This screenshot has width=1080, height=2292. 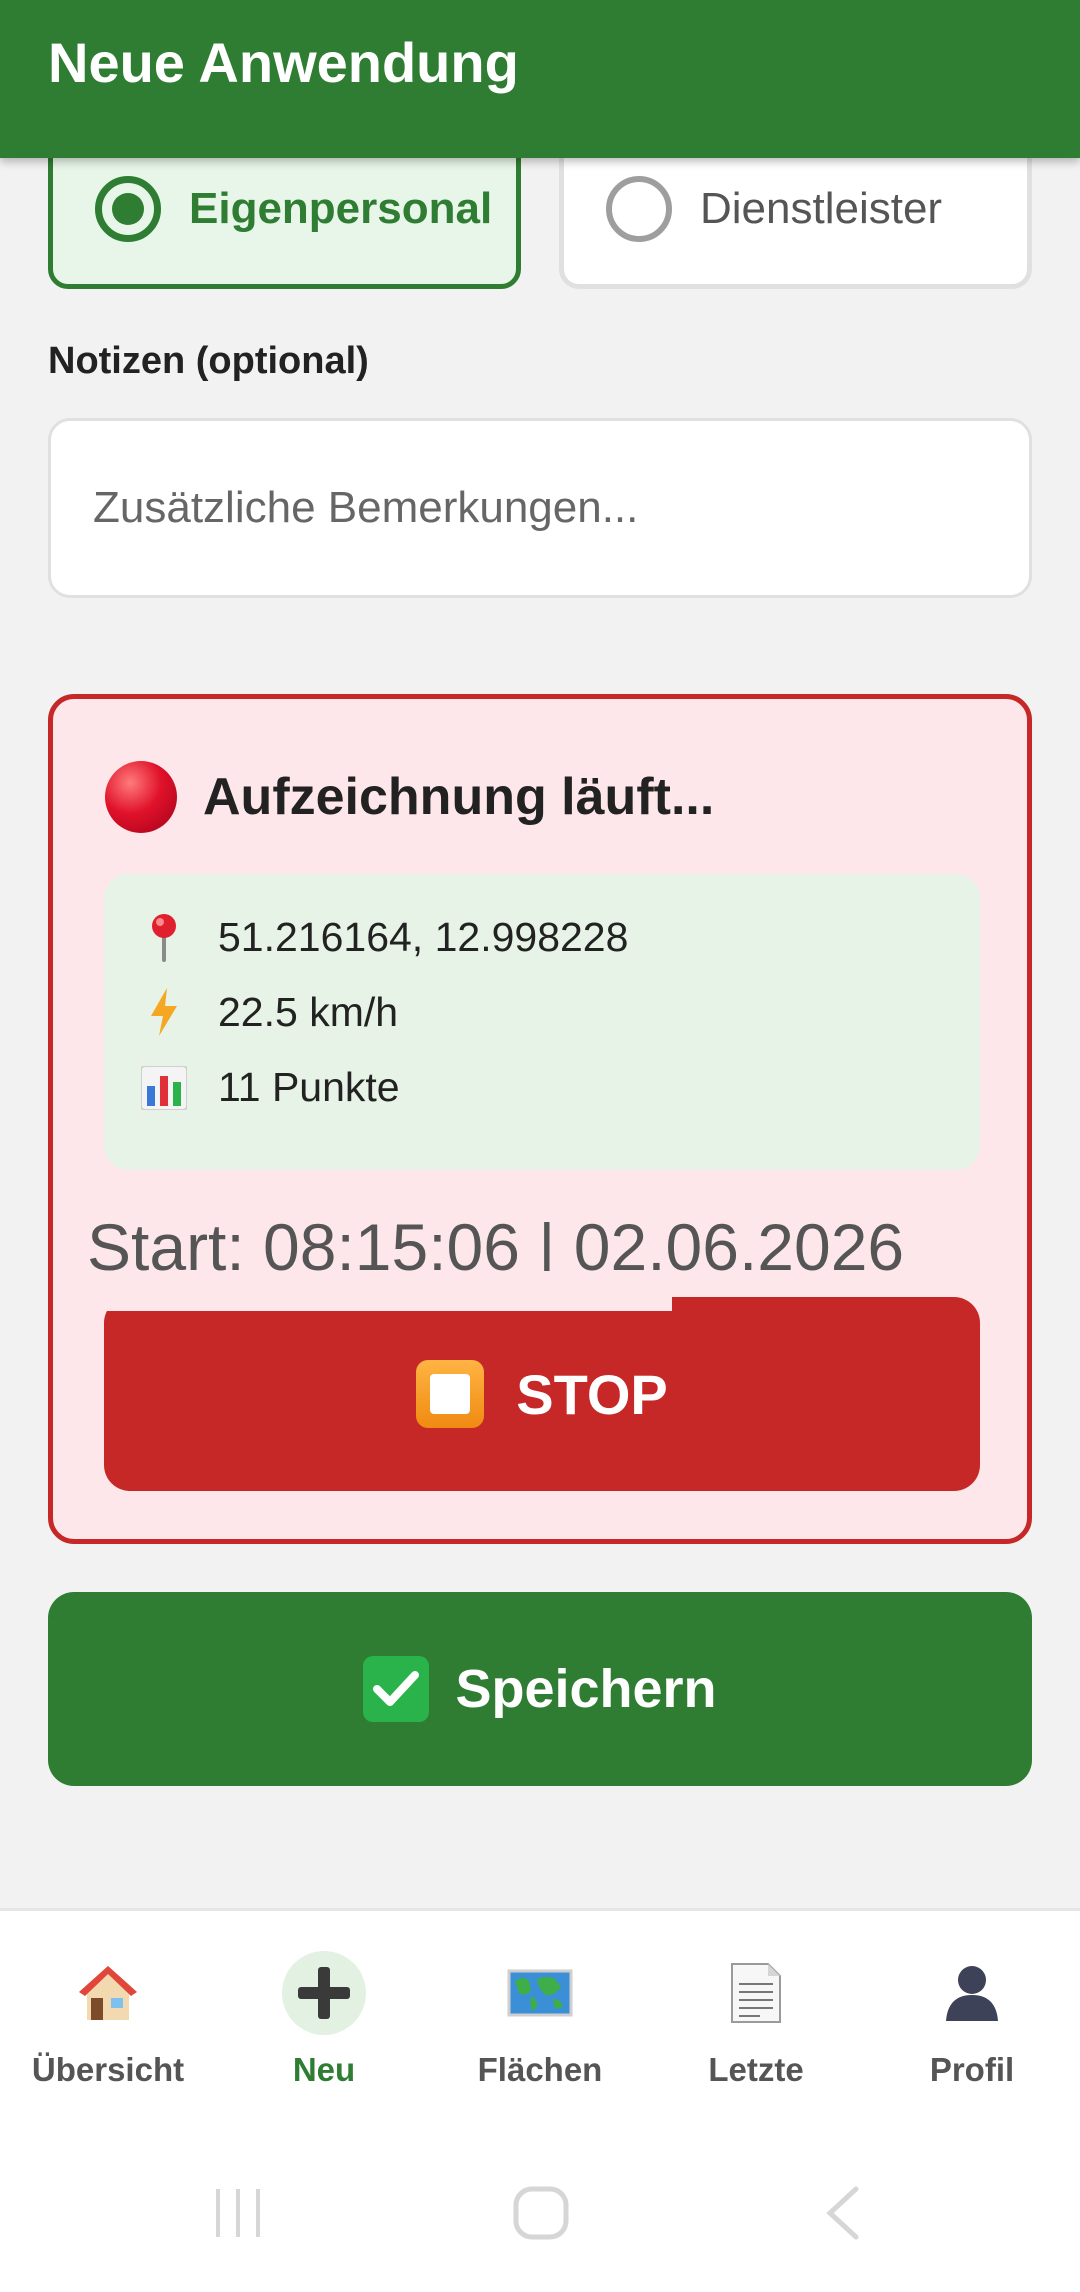 I want to click on notes-label: Notizen (optional), so click(x=208, y=361).